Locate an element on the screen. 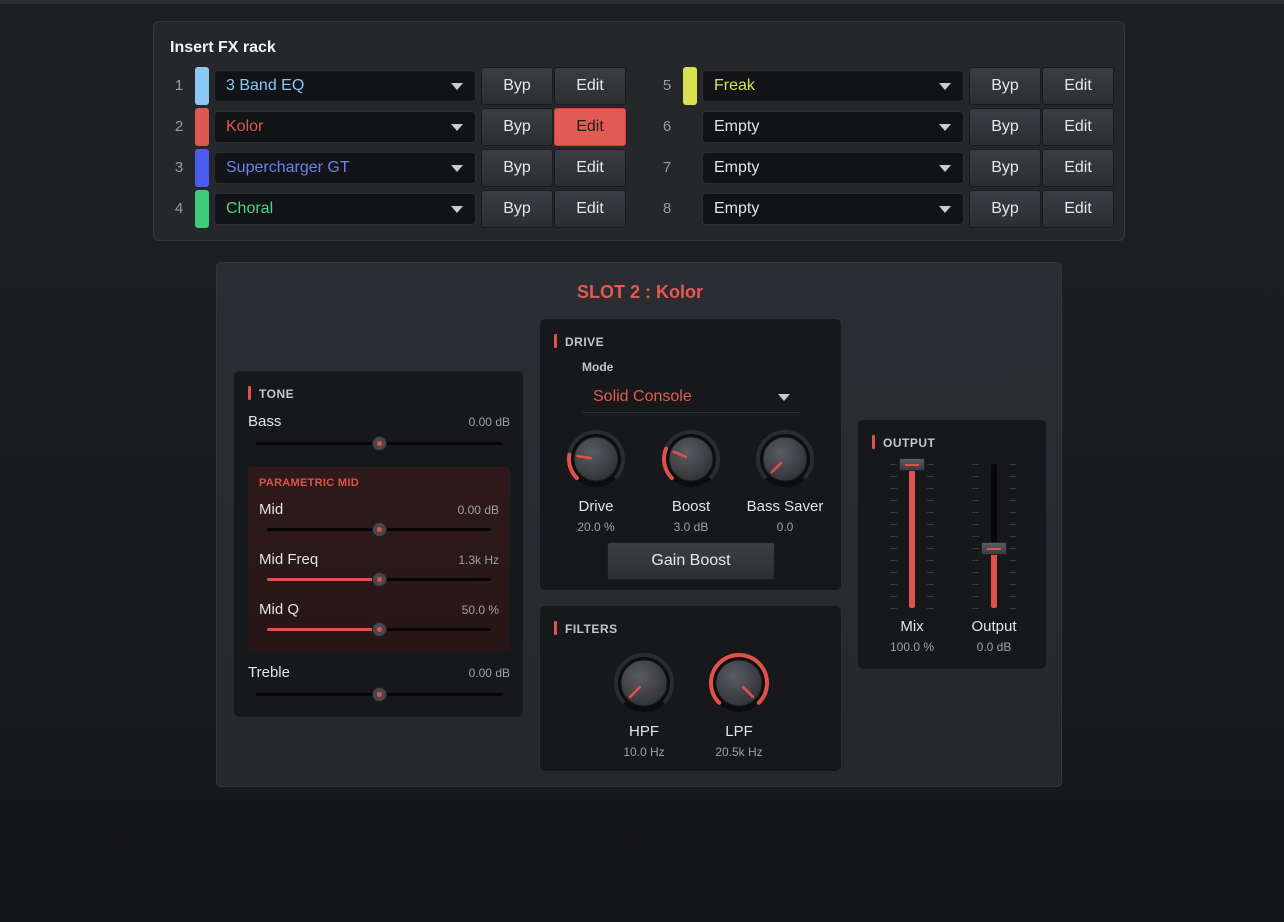 The width and height of the screenshot is (1284, 922). treble-value: 0.00 dB is located at coordinates (489, 673).